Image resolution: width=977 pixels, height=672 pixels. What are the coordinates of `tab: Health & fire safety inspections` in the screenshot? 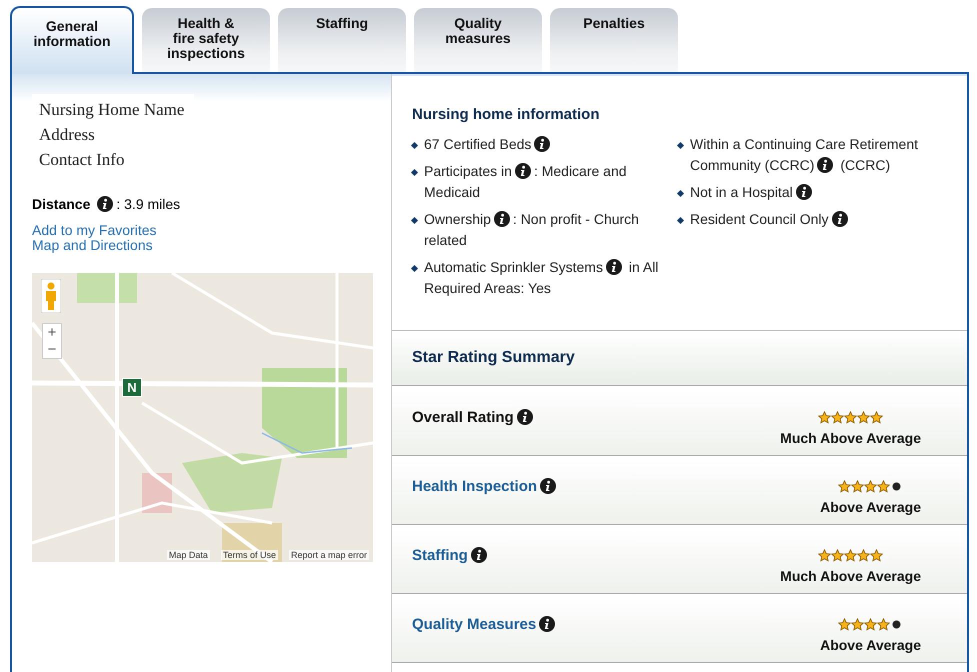 It's located at (206, 40).